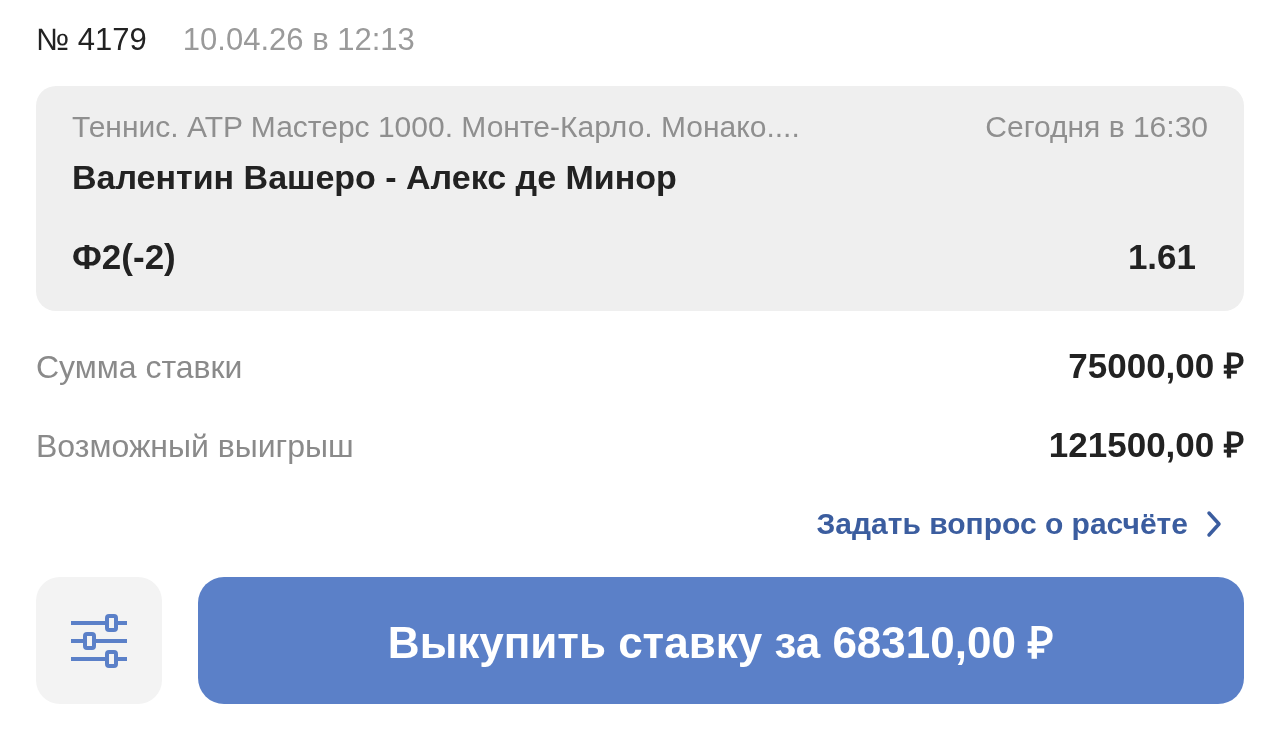  What do you see at coordinates (1161, 257) in the screenshot?
I see `odds-value: 1.61` at bounding box center [1161, 257].